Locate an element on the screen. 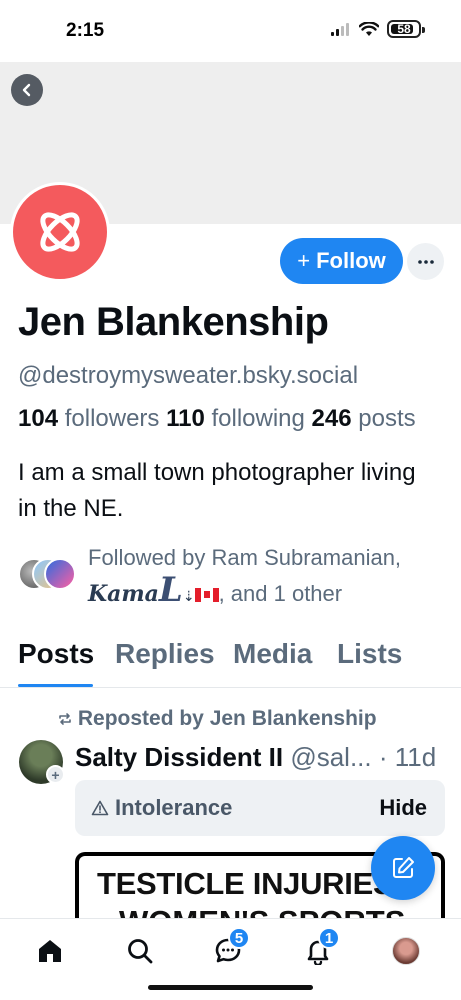  battery-level: 58 is located at coordinates (404, 29).